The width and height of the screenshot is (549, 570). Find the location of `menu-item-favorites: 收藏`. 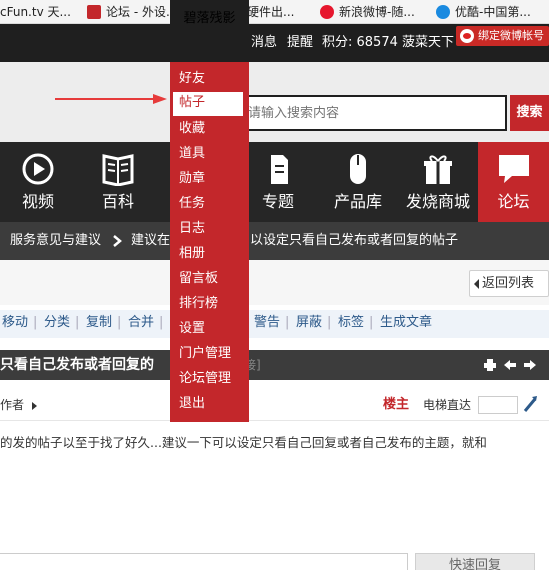

menu-item-favorites: 收藏 is located at coordinates (192, 129).